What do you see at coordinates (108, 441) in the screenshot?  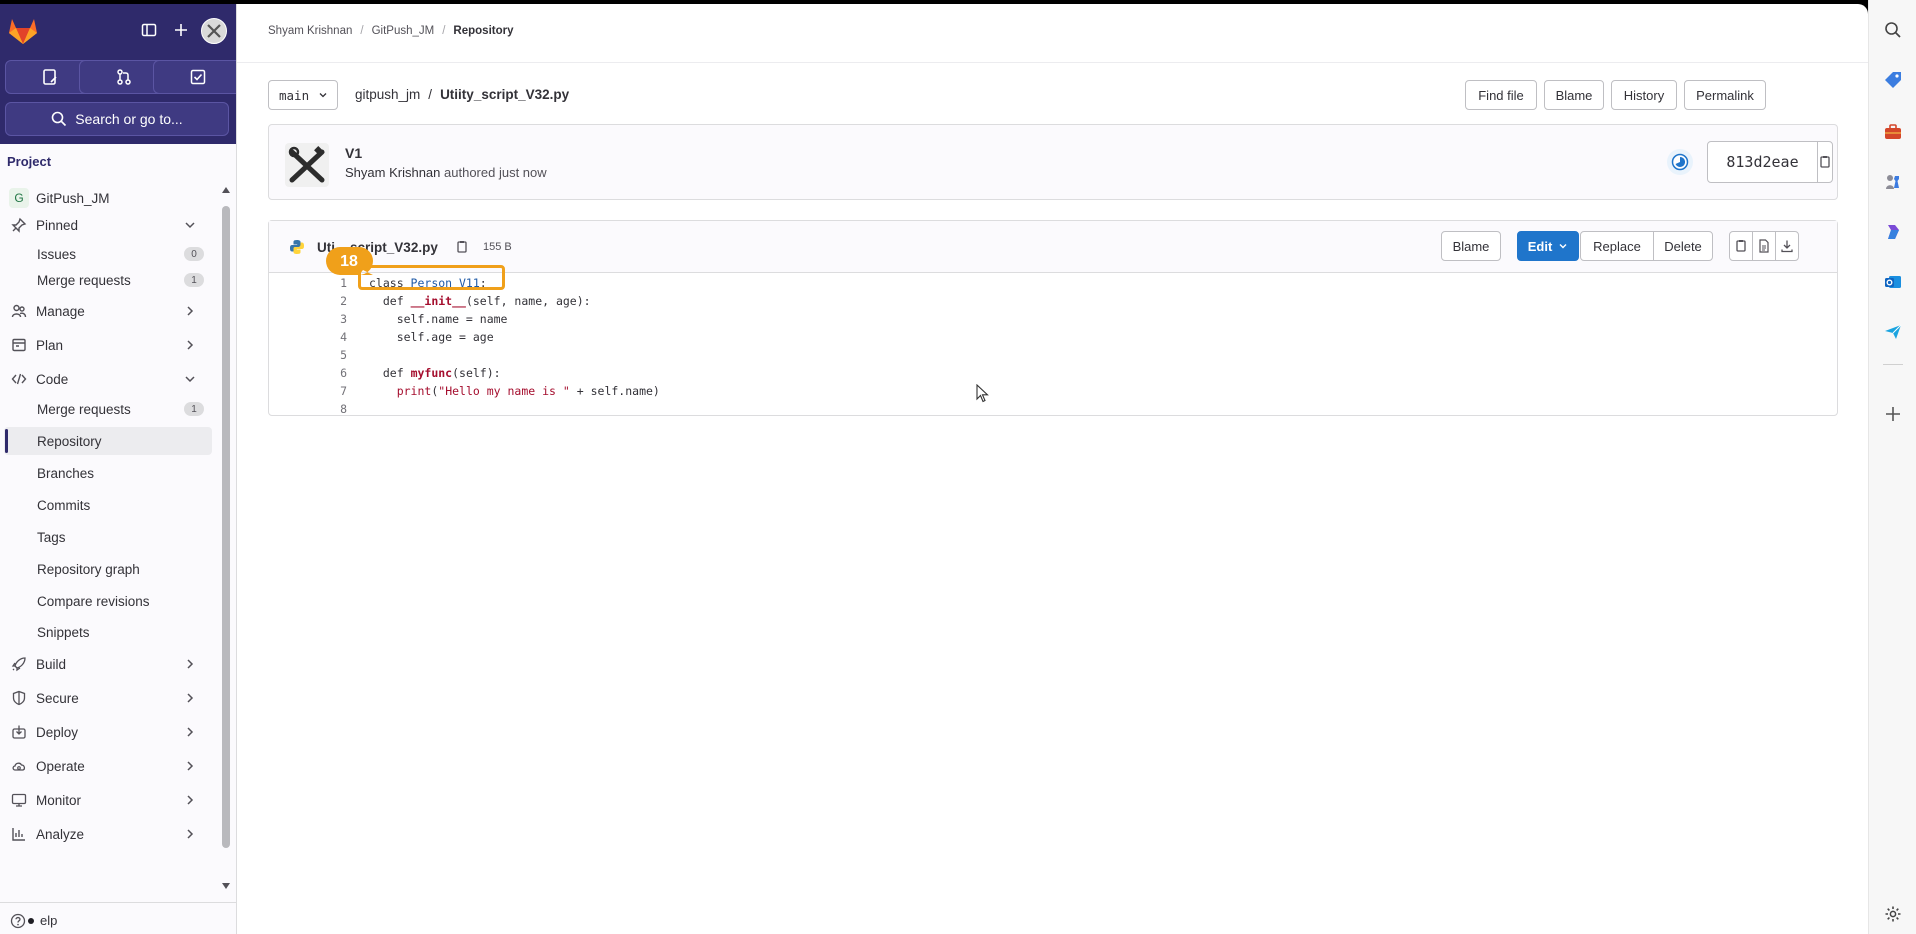 I see `sidebar-item-repository: Repository` at bounding box center [108, 441].